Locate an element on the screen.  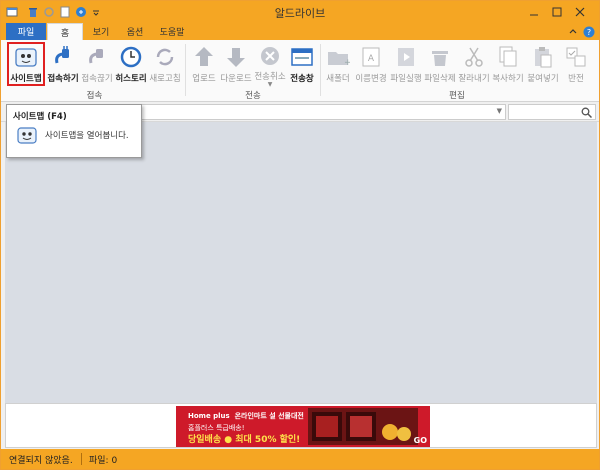
rename-button: A 이름변경 is located at coordinates (371, 64).